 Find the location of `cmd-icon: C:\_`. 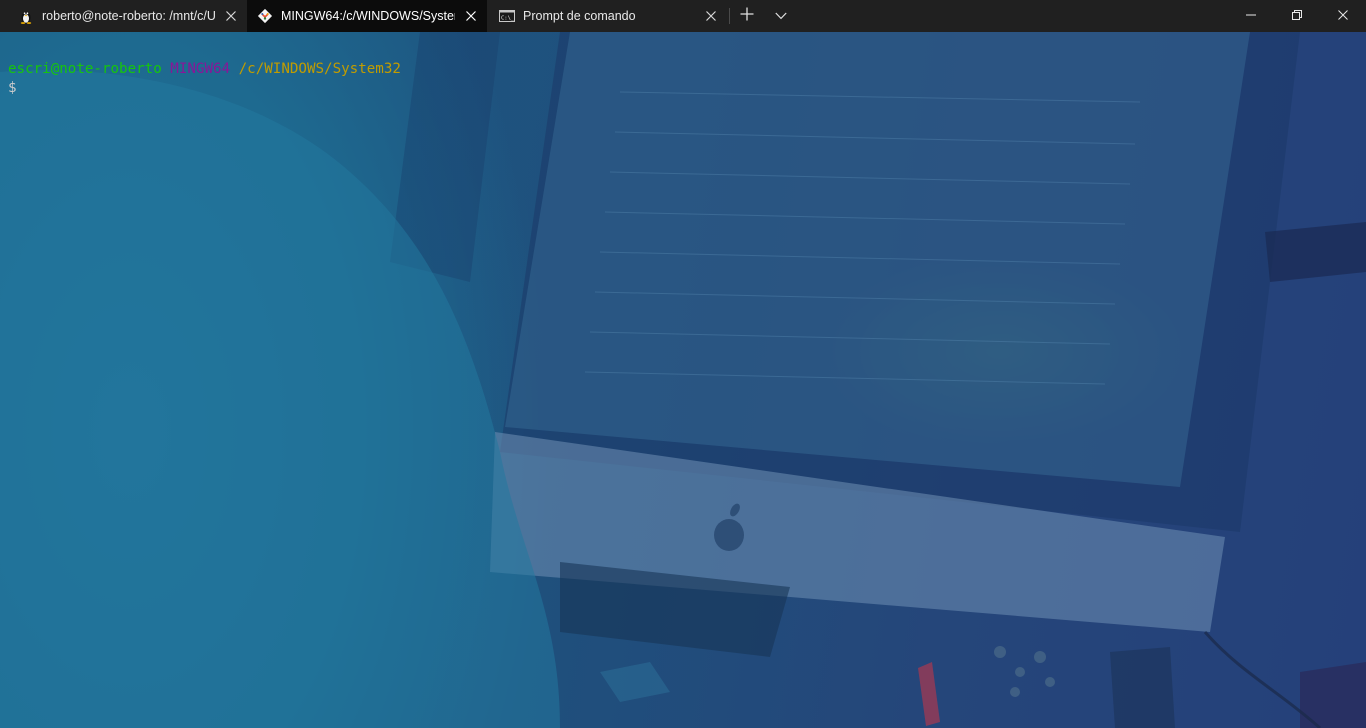

cmd-icon: C:\_ is located at coordinates (507, 16).